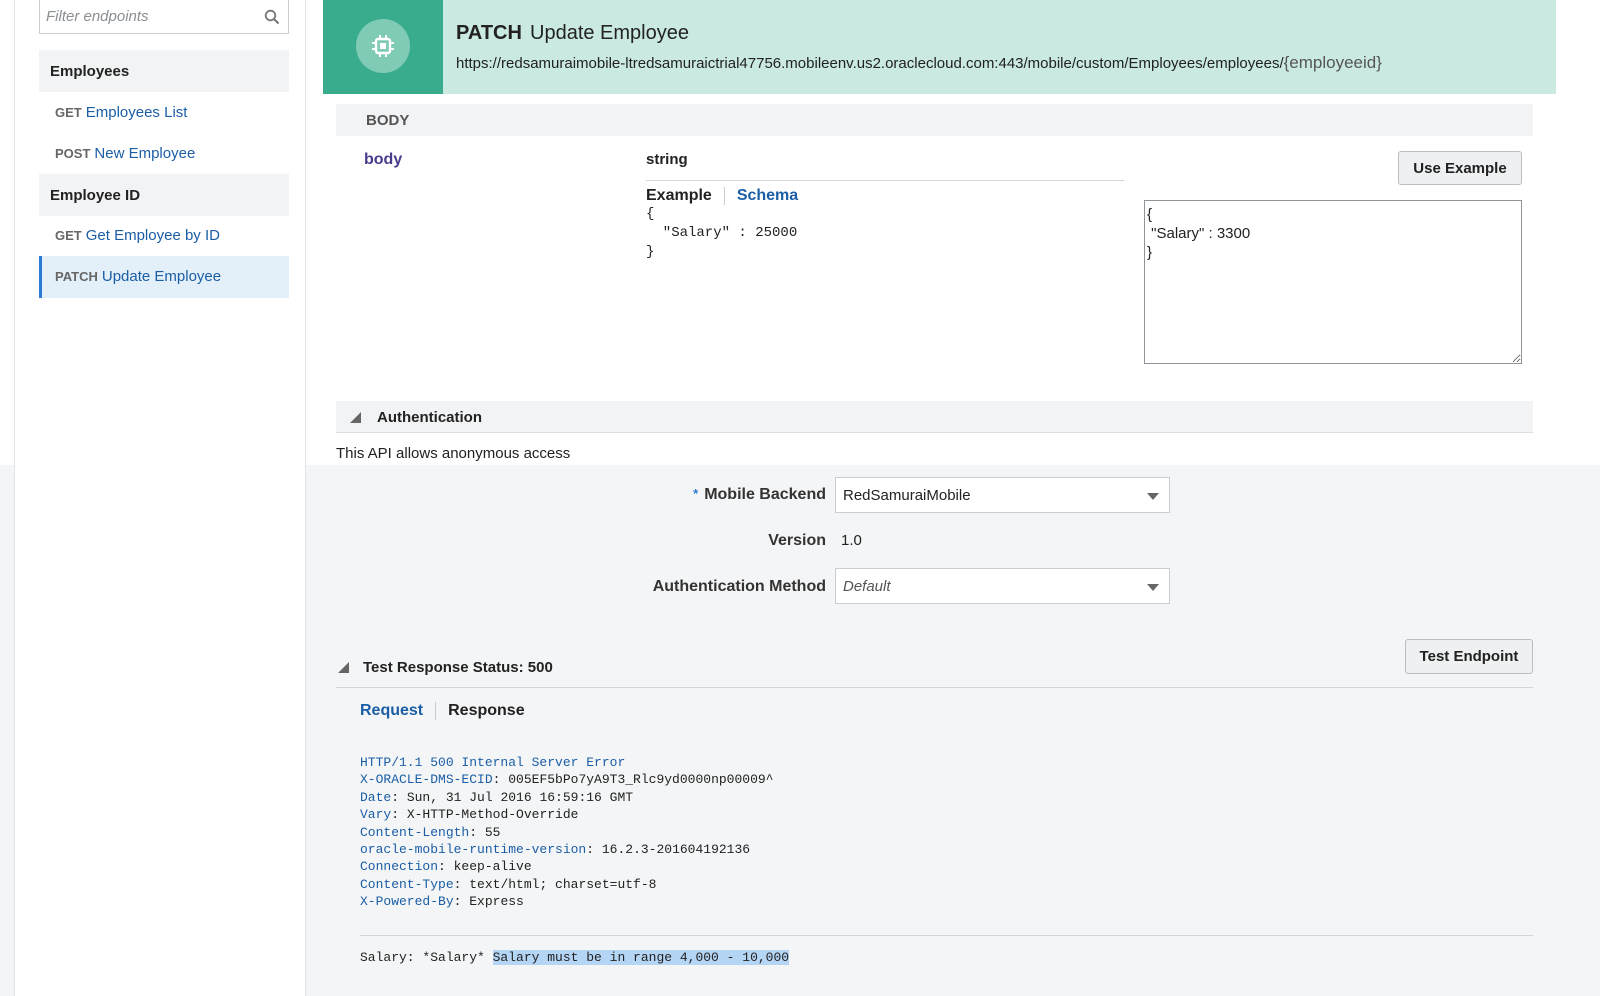  Describe the element at coordinates (496, 902) in the screenshot. I see `response-header-value: Express` at that location.